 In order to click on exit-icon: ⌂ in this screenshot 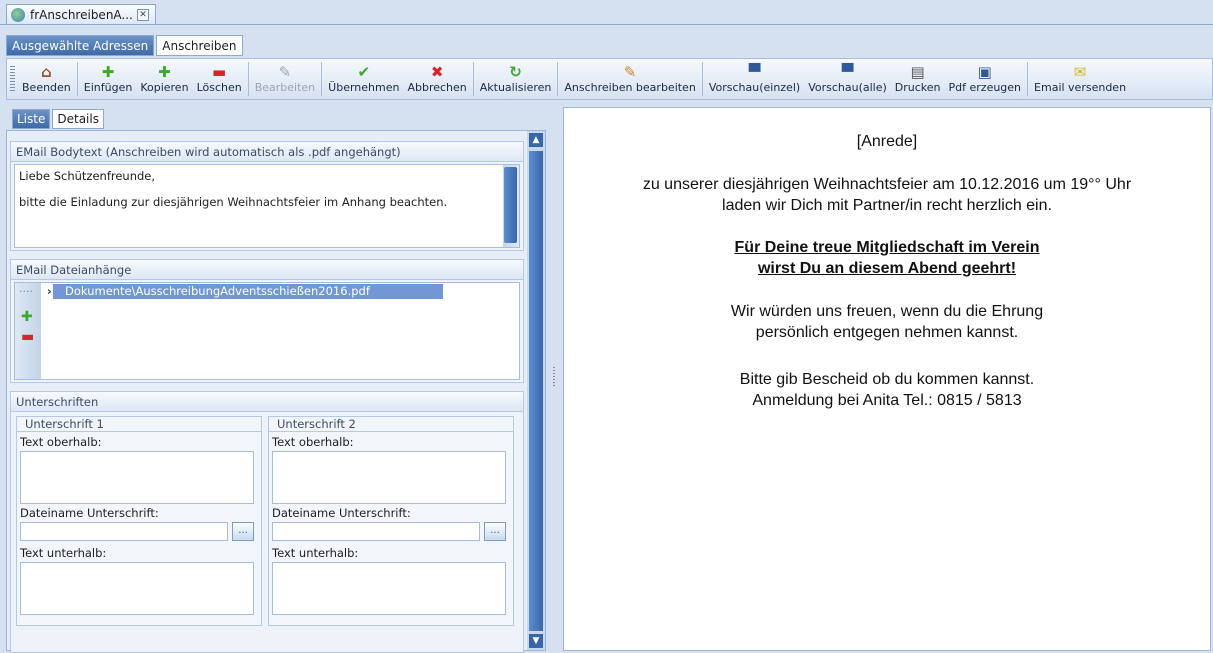, I will do `click(46, 72)`.